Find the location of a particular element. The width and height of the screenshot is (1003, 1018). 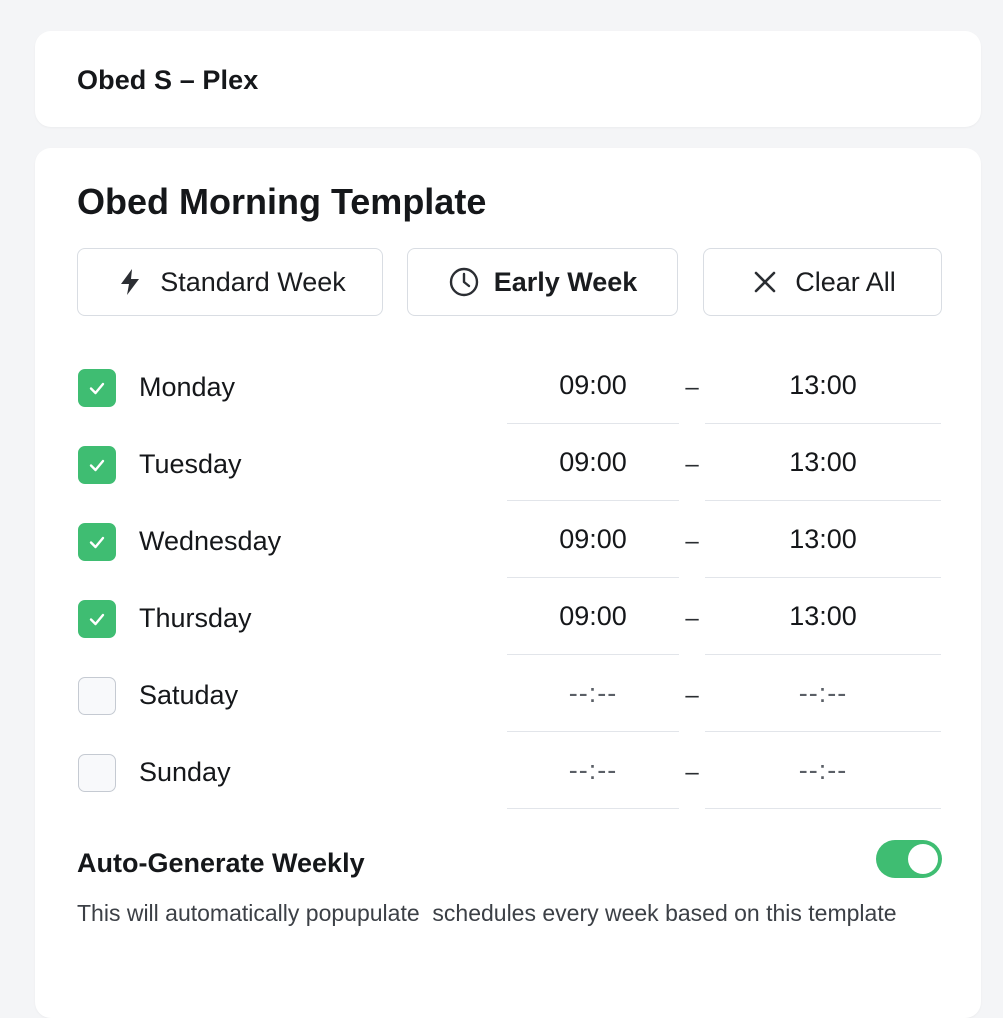

early-week-button: Early Week is located at coordinates (542, 282).